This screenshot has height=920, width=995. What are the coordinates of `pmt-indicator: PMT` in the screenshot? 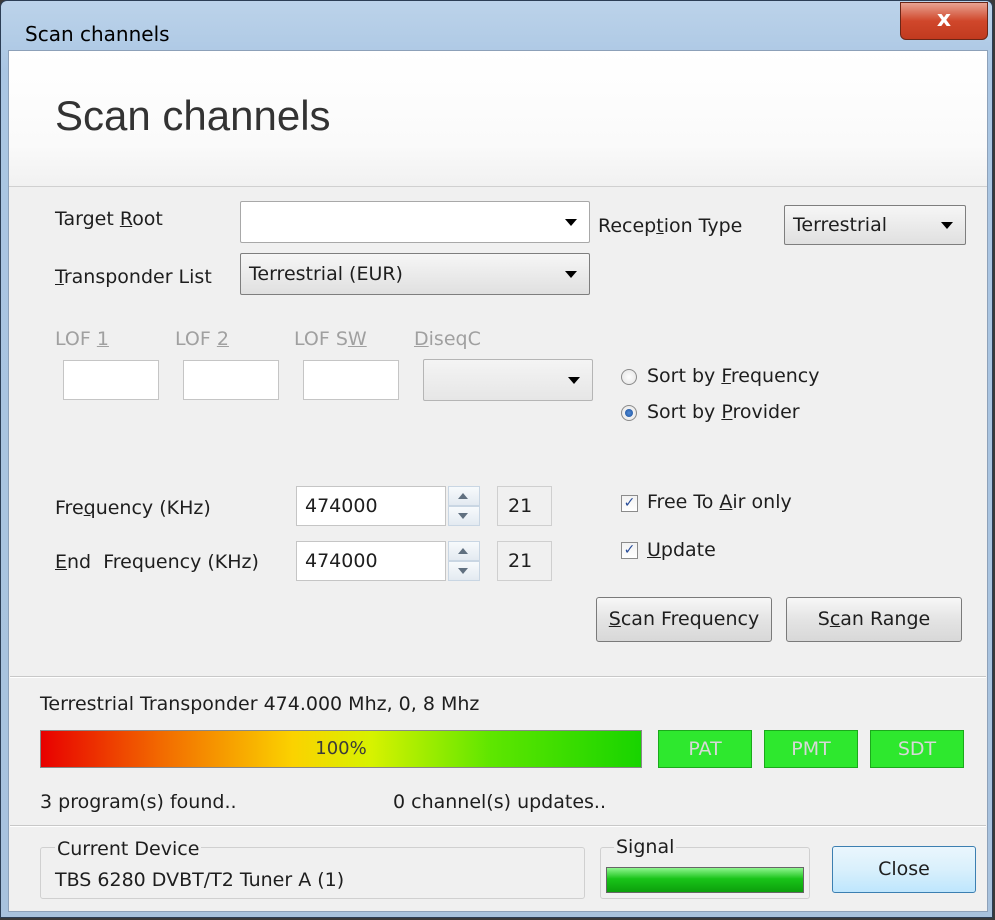 It's located at (811, 749).